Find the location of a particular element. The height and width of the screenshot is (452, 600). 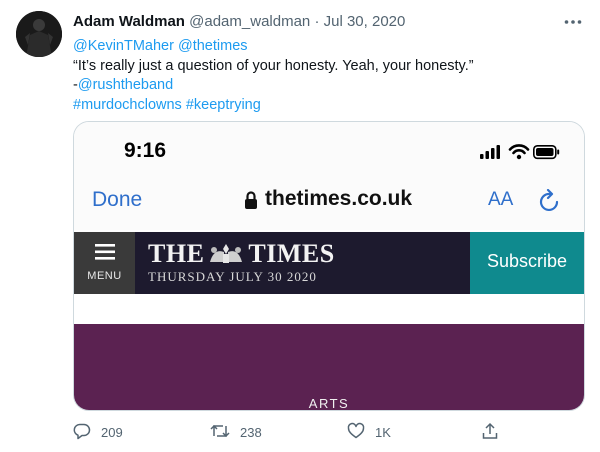

share-button is located at coordinates (495, 432).